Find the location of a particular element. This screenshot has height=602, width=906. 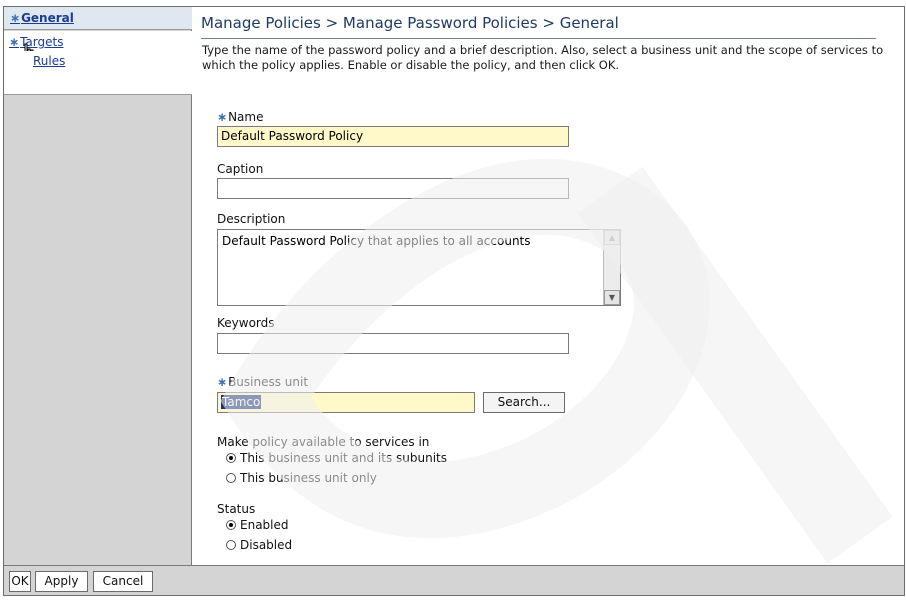

business-unit-field: Tamco is located at coordinates (346, 402).